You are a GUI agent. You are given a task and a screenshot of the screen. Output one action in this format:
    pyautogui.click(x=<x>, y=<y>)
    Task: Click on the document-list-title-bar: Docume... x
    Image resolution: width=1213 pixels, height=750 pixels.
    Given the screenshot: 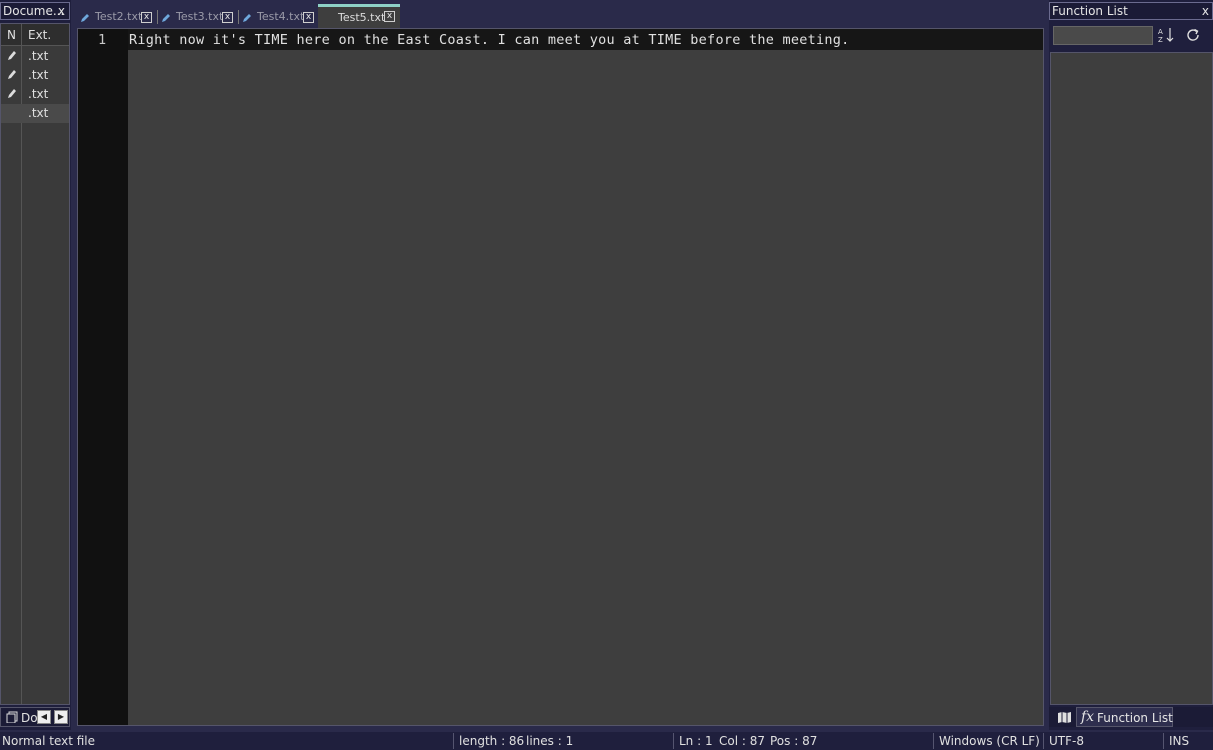 What is the action you would take?
    pyautogui.click(x=35, y=11)
    